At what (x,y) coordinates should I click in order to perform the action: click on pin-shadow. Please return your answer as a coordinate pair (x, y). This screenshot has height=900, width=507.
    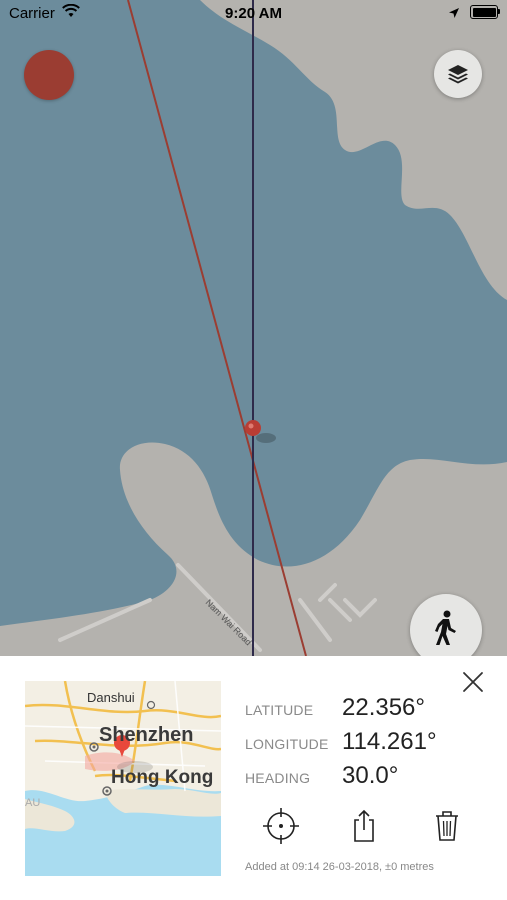
    Looking at the image, I should click on (266, 438).